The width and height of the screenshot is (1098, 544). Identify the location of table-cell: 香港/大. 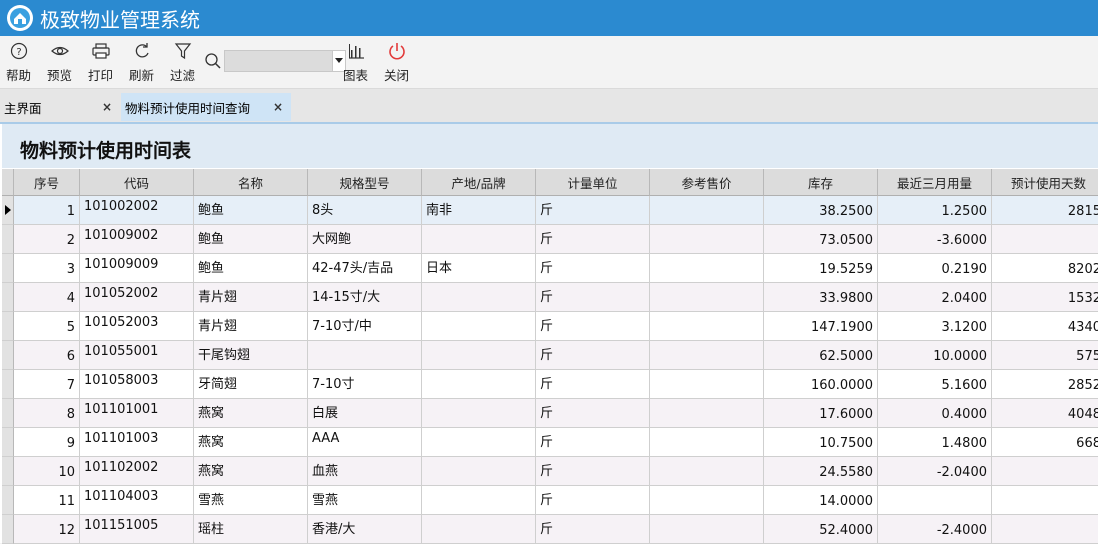
(365, 529).